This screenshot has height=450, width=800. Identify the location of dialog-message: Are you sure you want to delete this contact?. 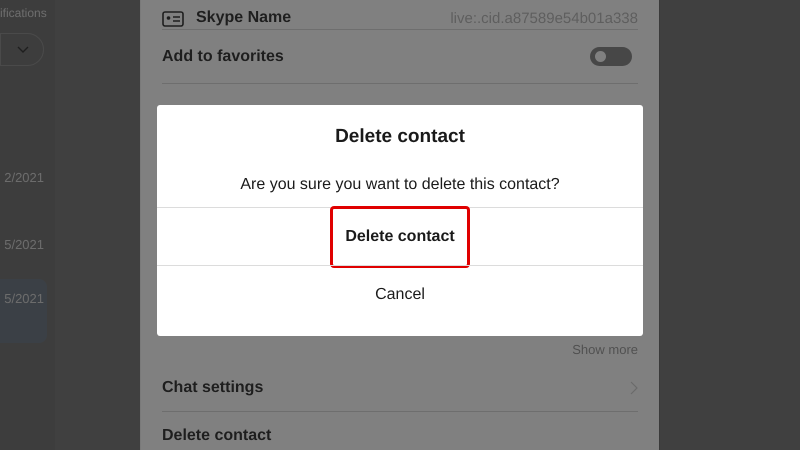
(400, 185).